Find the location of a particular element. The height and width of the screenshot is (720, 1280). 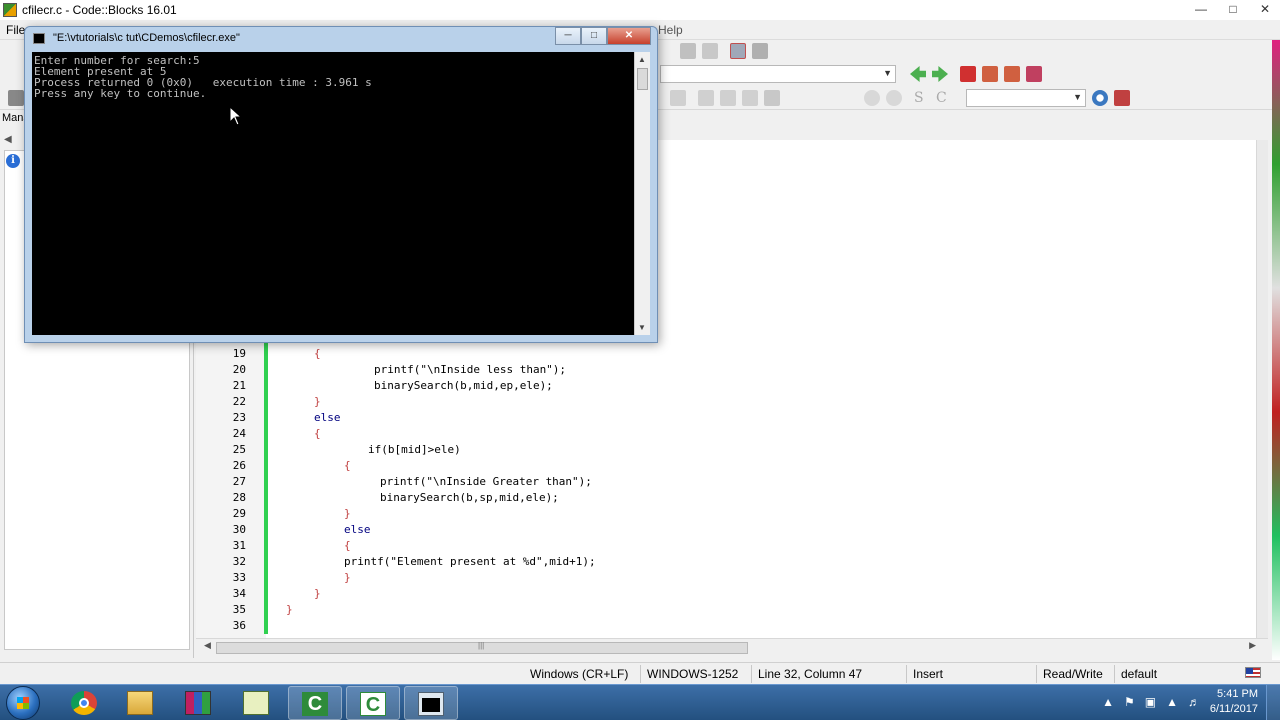

code-line: 20 printf("\nInside less than"); is located at coordinates (726, 370).